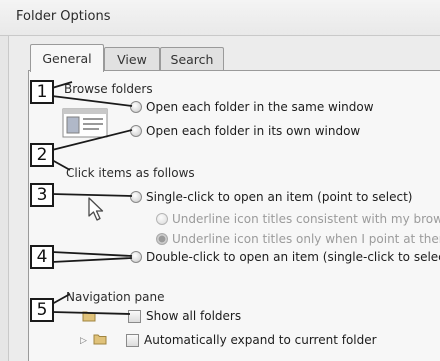  What do you see at coordinates (194, 316) in the screenshot?
I see `option-show-all-folders-label: Show all folders` at bounding box center [194, 316].